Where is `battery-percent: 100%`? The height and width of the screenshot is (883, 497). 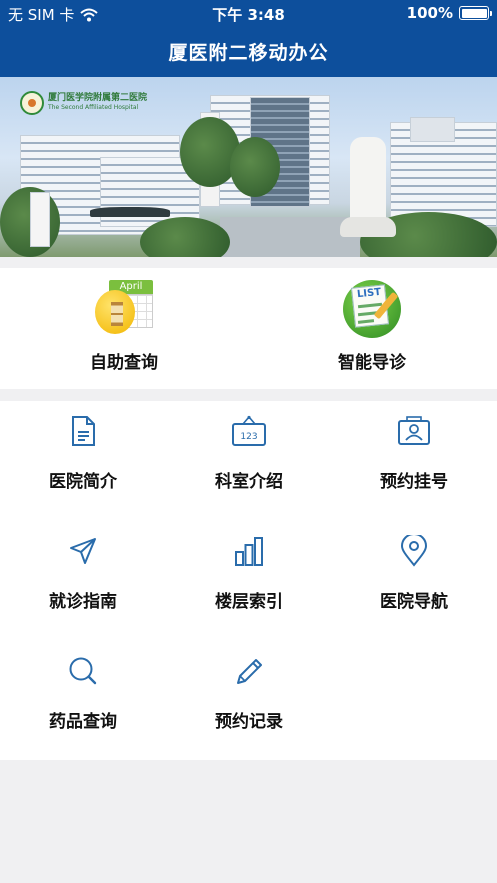
battery-percent: 100% is located at coordinates (429, 13).